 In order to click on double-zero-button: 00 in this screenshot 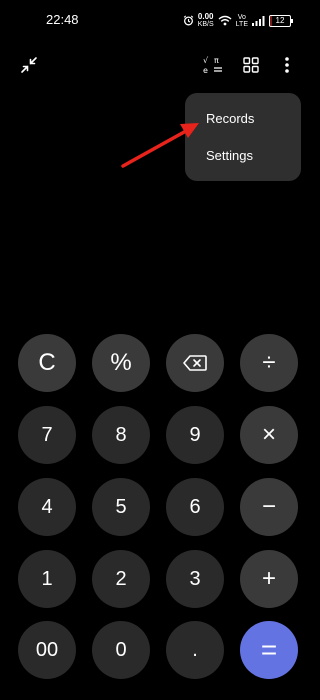, I will do `click(47, 650)`.